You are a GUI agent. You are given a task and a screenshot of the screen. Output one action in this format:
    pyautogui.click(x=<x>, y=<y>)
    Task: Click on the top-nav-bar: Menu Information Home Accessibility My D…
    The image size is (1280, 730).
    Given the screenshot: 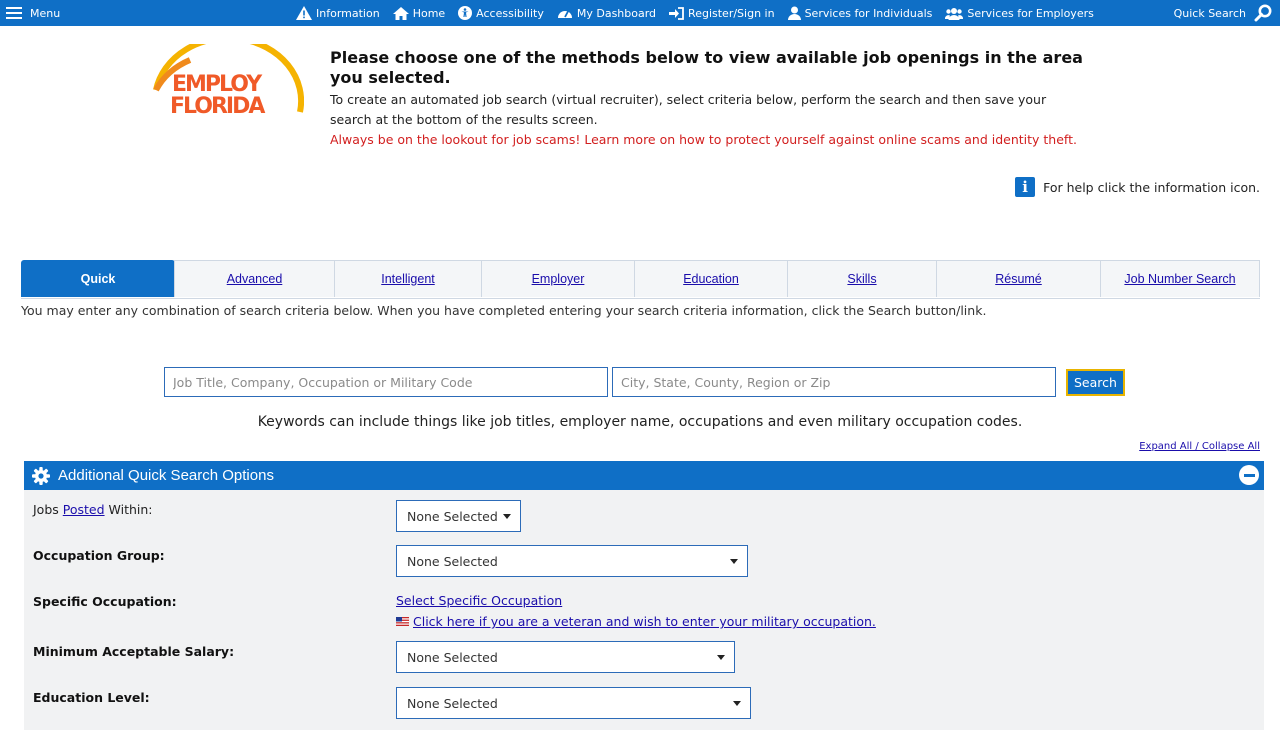 What is the action you would take?
    pyautogui.click(x=640, y=13)
    